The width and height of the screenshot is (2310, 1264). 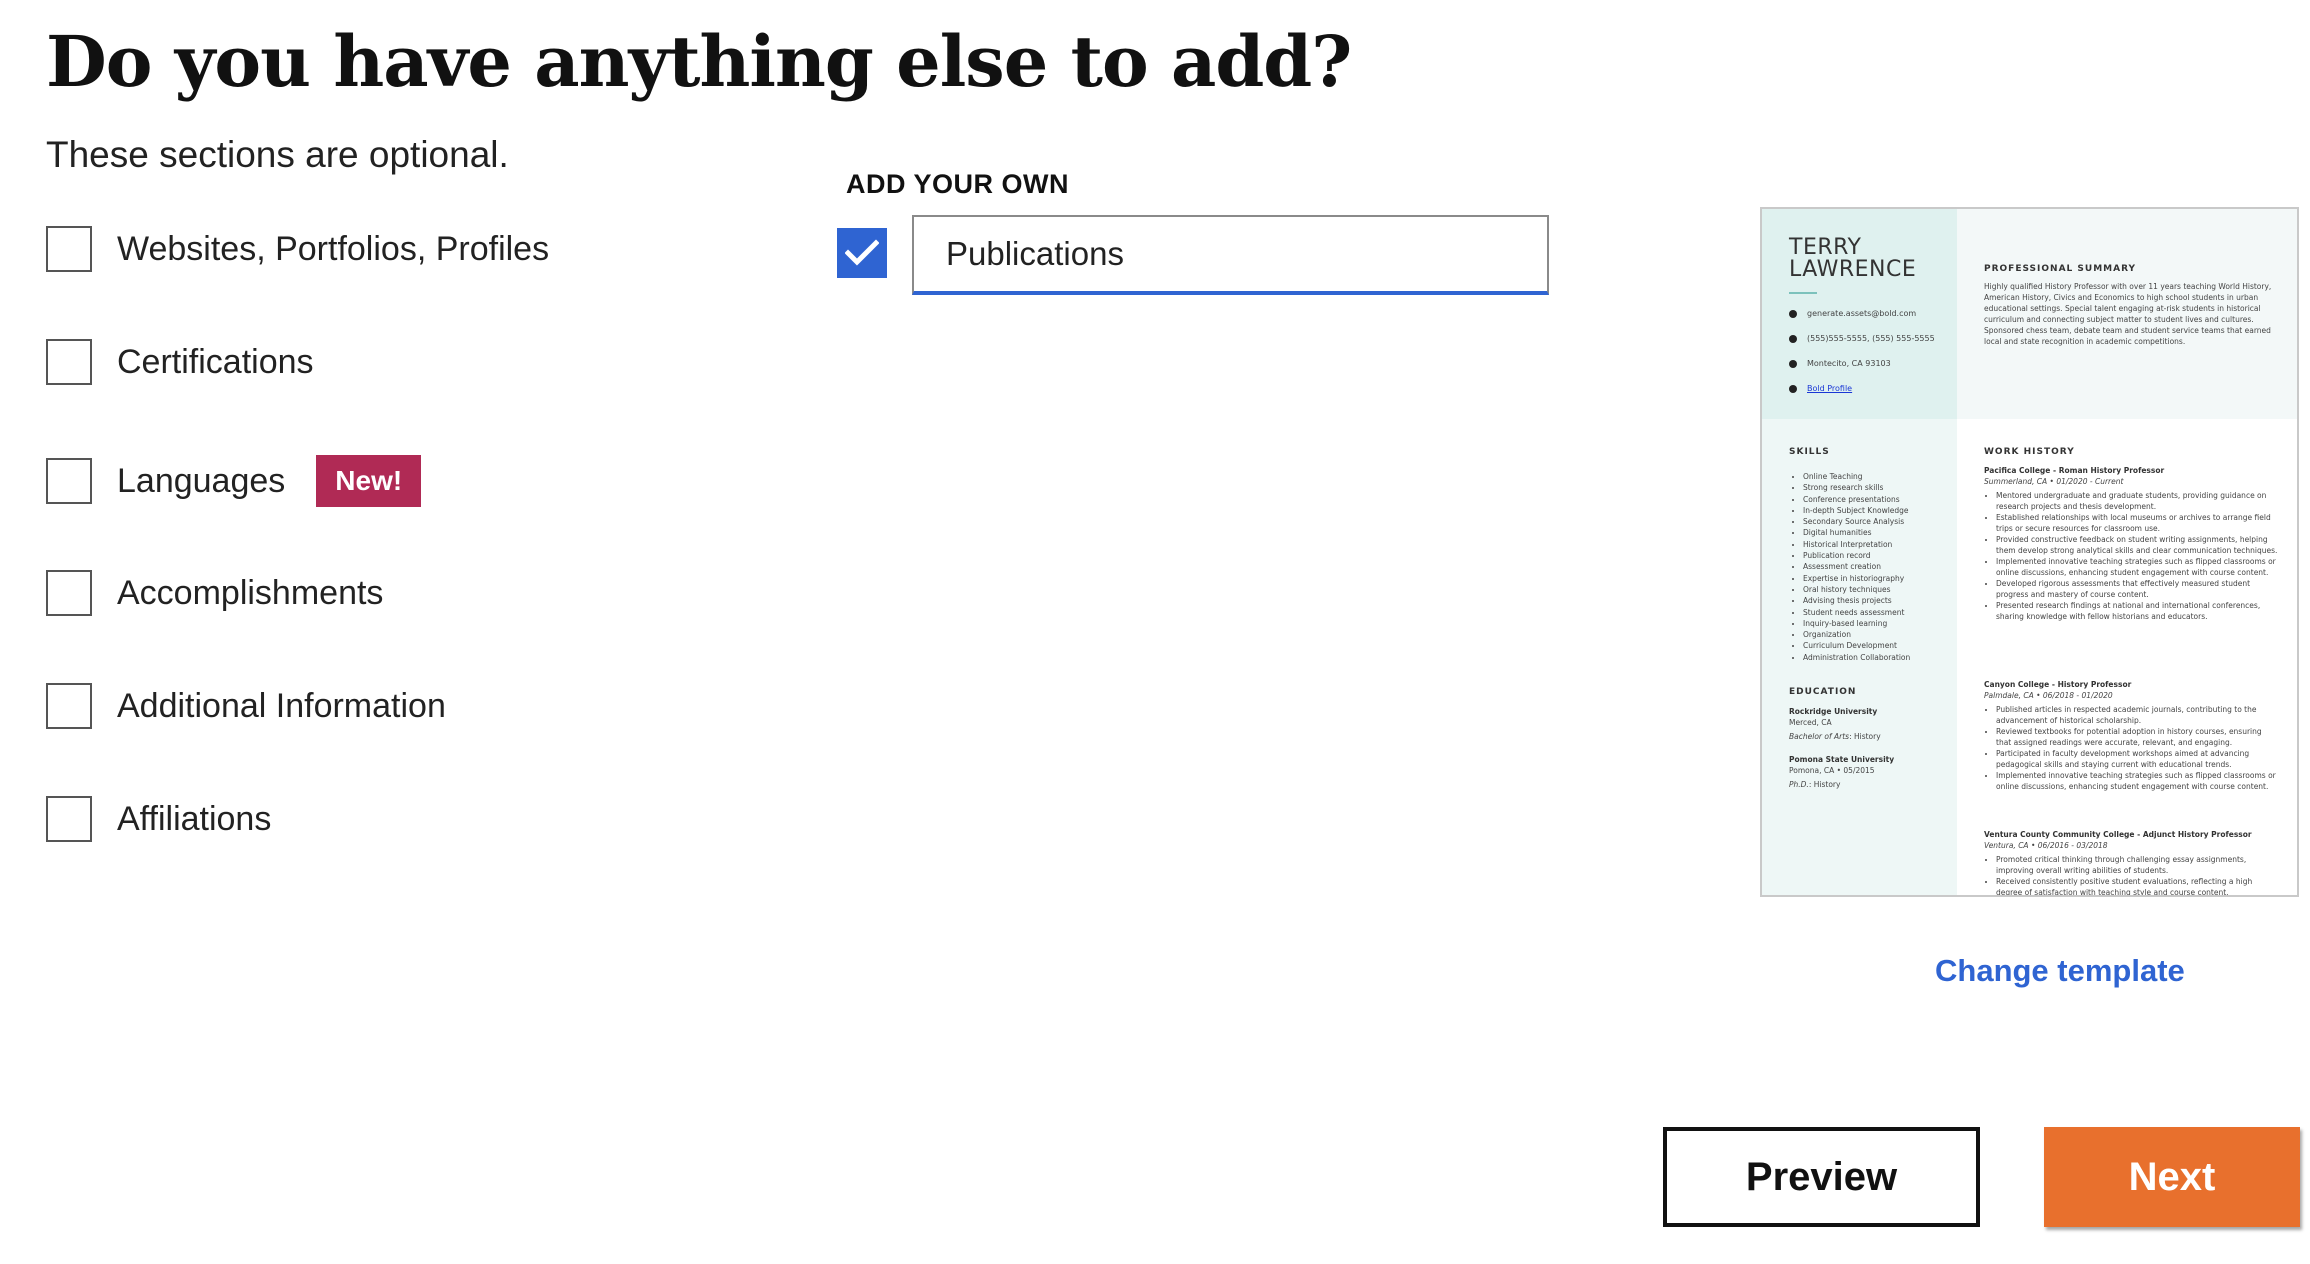 I want to click on option-label: Languages, so click(x=201, y=480).